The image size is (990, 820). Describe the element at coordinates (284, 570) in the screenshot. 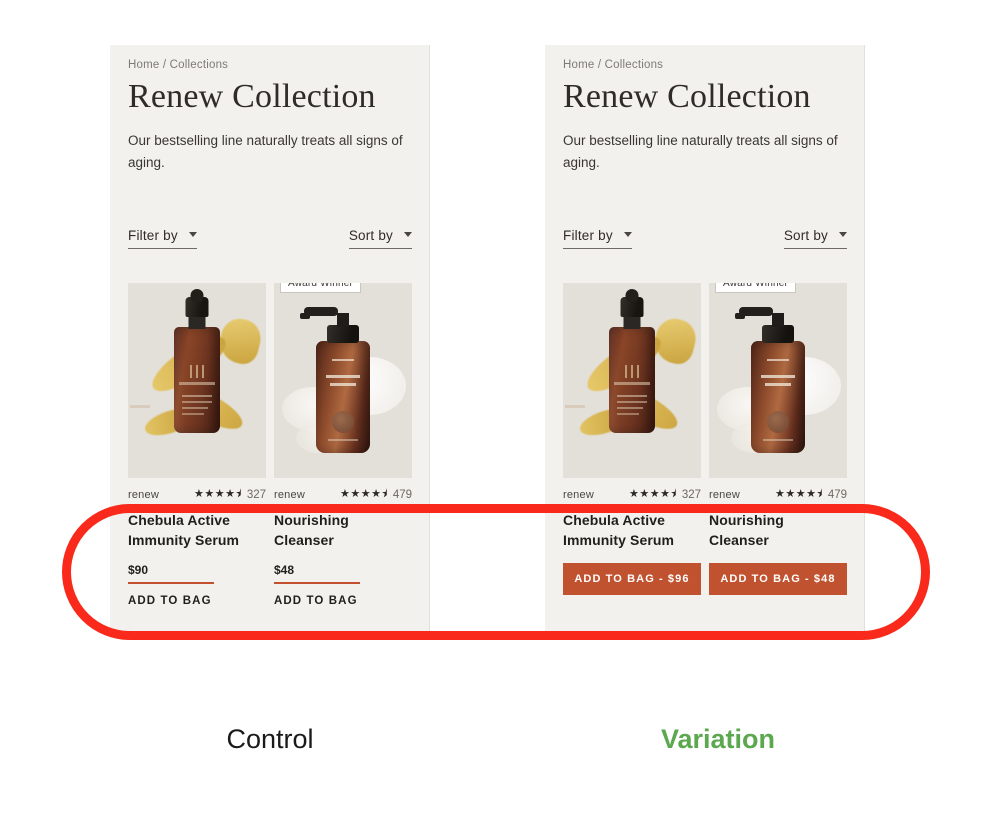

I see `product-price: $48` at that location.